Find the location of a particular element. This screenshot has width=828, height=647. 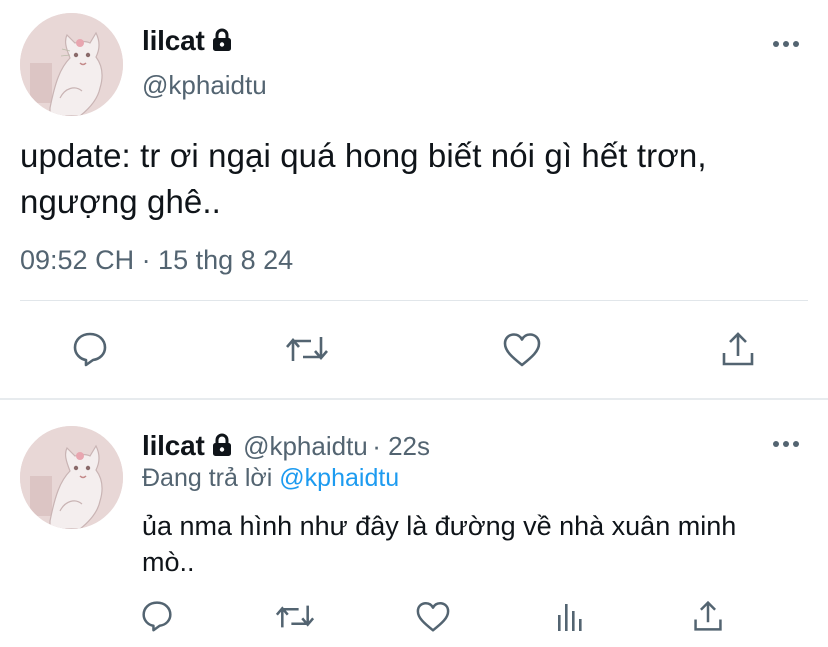

reply-more-options-icon is located at coordinates (786, 444).